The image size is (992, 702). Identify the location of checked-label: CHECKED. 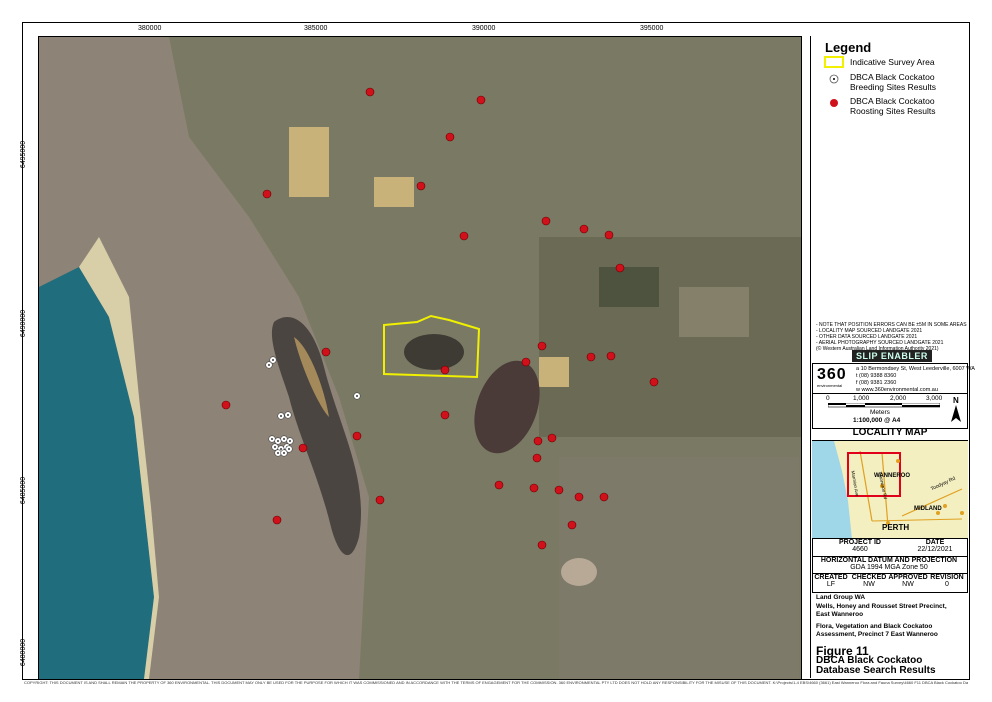
(869, 577).